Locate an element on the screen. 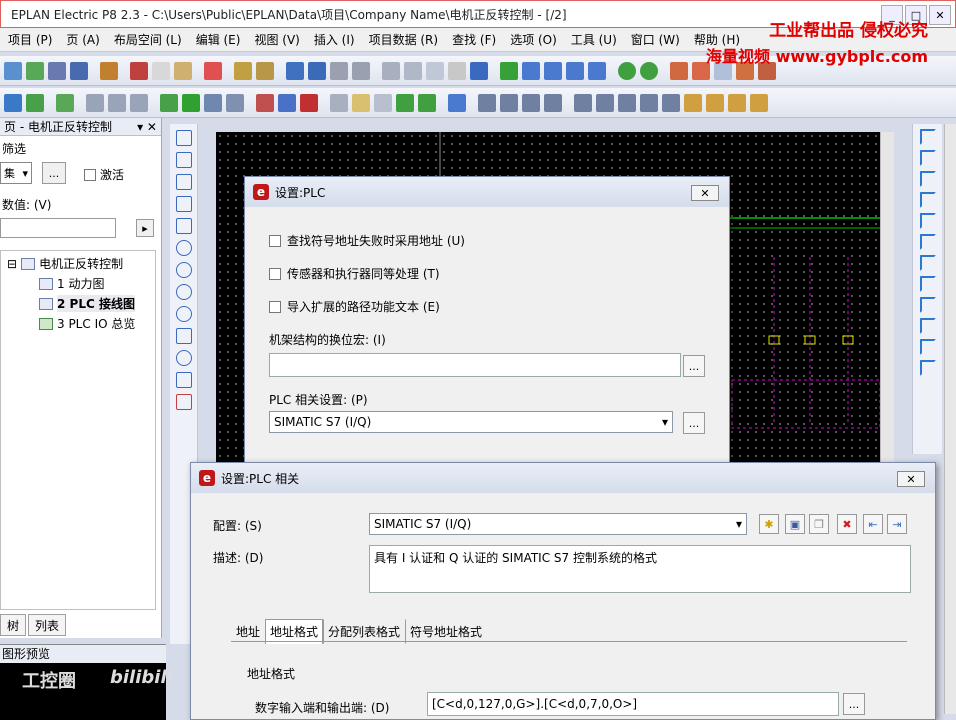 The width and height of the screenshot is (956, 720). plc-l-icon is located at coordinates (737, 102).